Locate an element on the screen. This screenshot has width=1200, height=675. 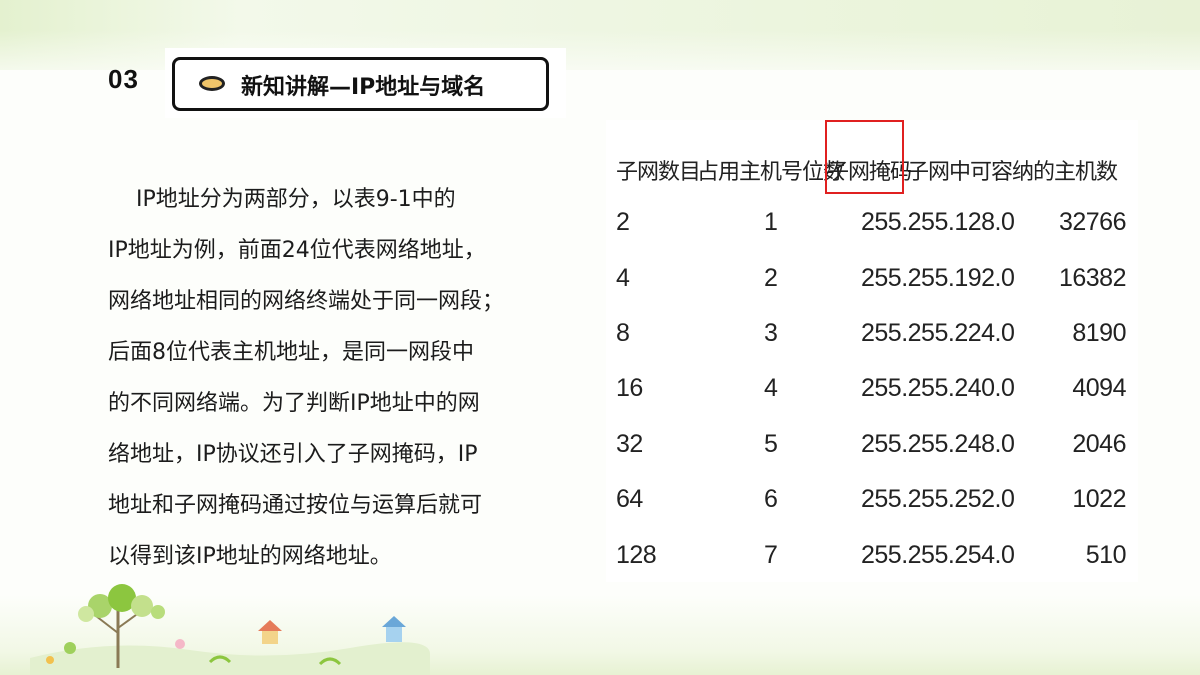
cell-hosts: 16382 is located at coordinates (1092, 278).